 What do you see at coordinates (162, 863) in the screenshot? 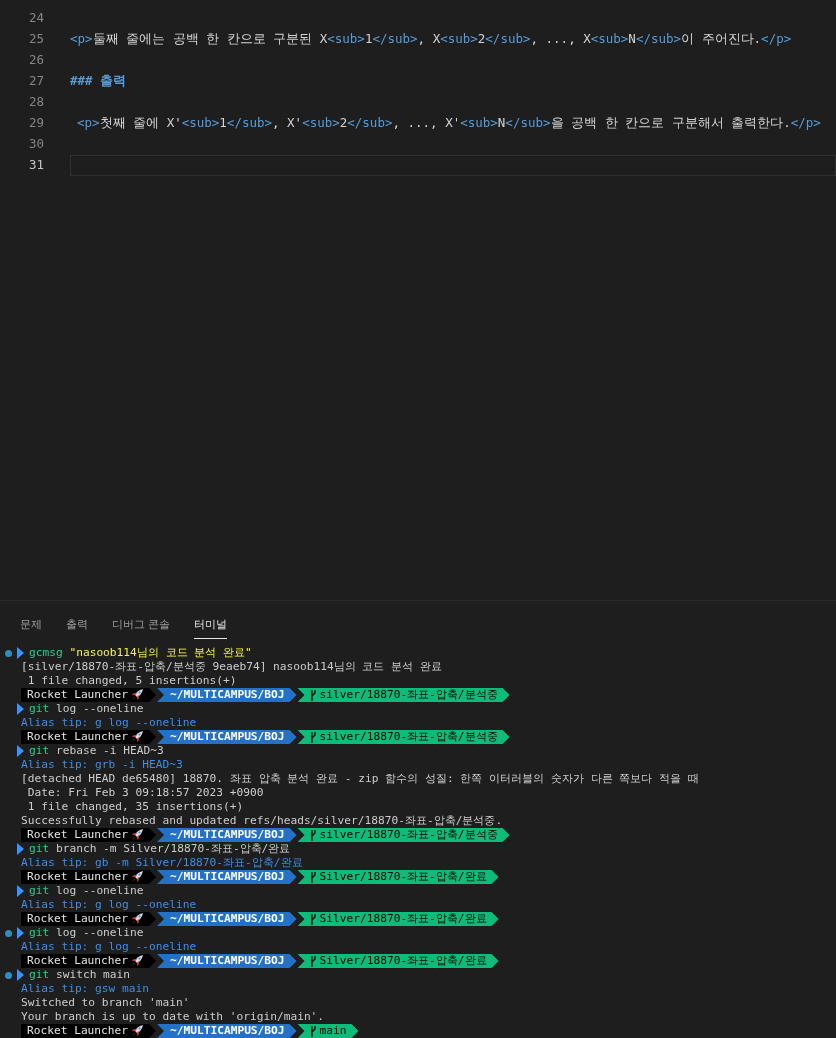
I see `alias-tip: Alias tip: gb -m Silver/18870-좌표-압축/완료` at bounding box center [162, 863].